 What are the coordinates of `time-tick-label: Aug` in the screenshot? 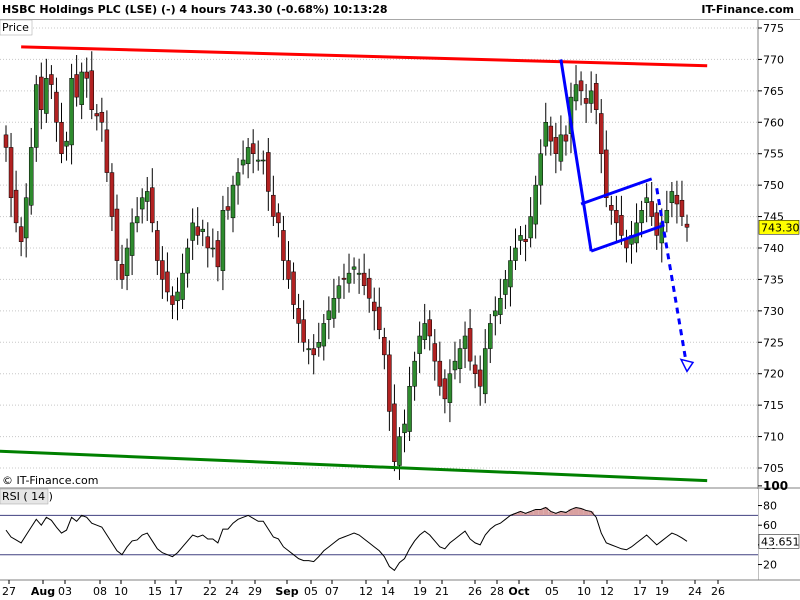 It's located at (43, 591).